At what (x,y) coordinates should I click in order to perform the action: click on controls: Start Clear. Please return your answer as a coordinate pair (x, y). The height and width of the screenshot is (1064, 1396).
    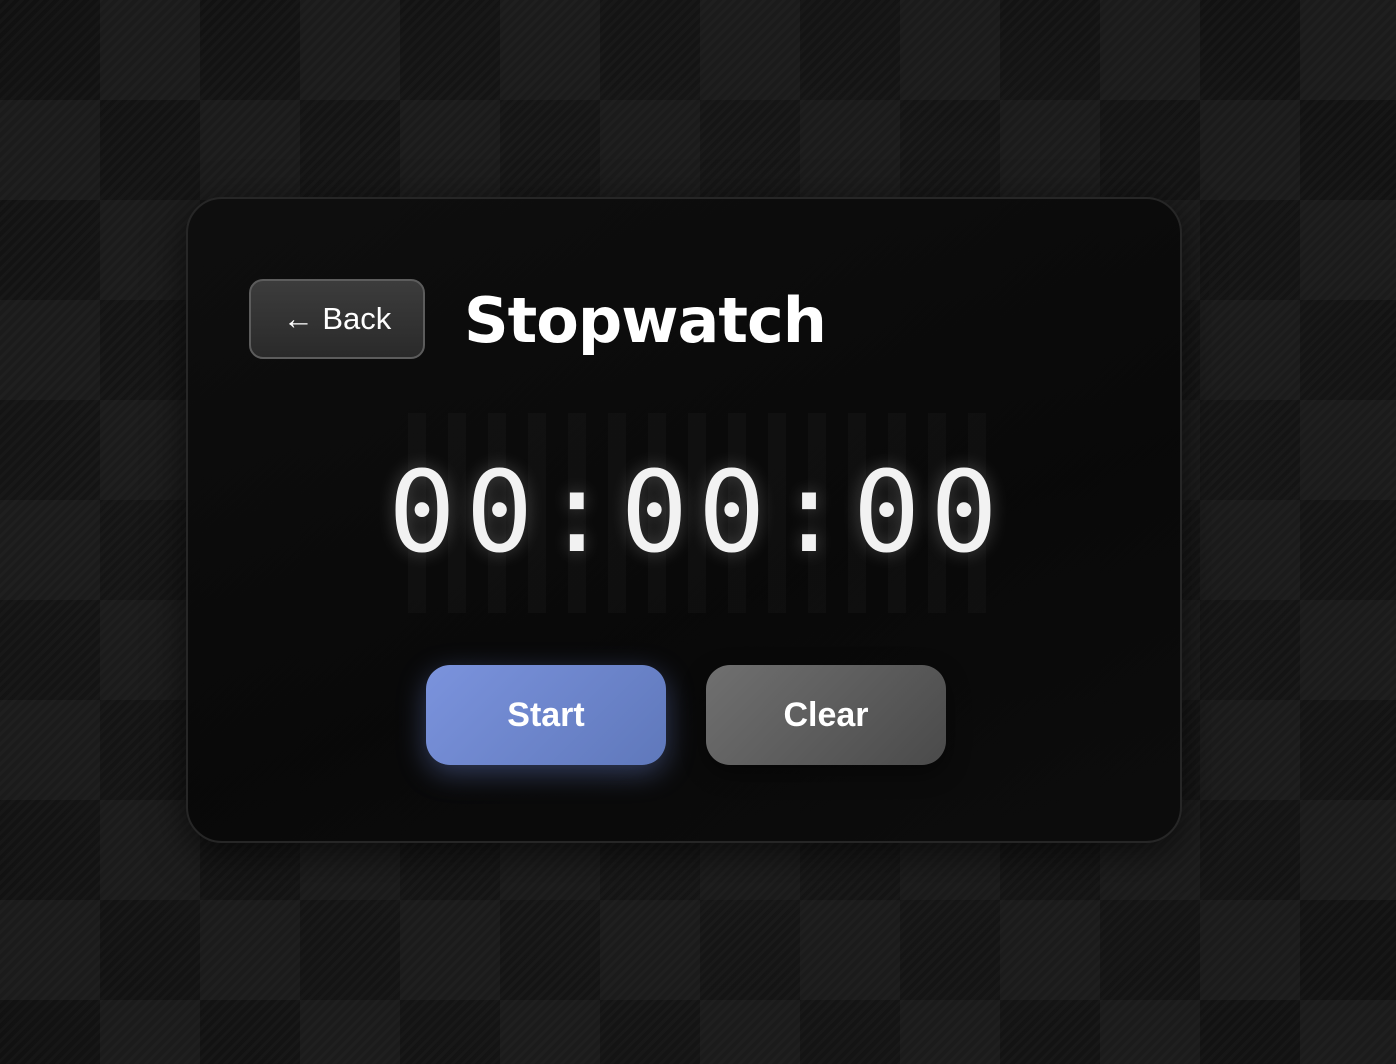
    Looking at the image, I should click on (686, 715).